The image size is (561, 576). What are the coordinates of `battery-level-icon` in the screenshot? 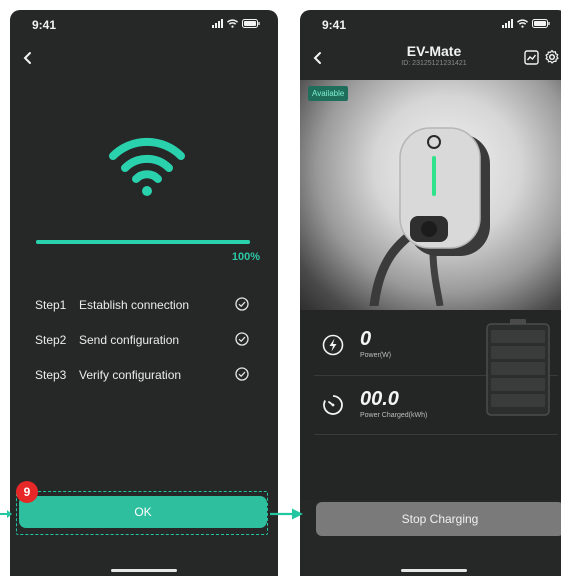 It's located at (518, 367).